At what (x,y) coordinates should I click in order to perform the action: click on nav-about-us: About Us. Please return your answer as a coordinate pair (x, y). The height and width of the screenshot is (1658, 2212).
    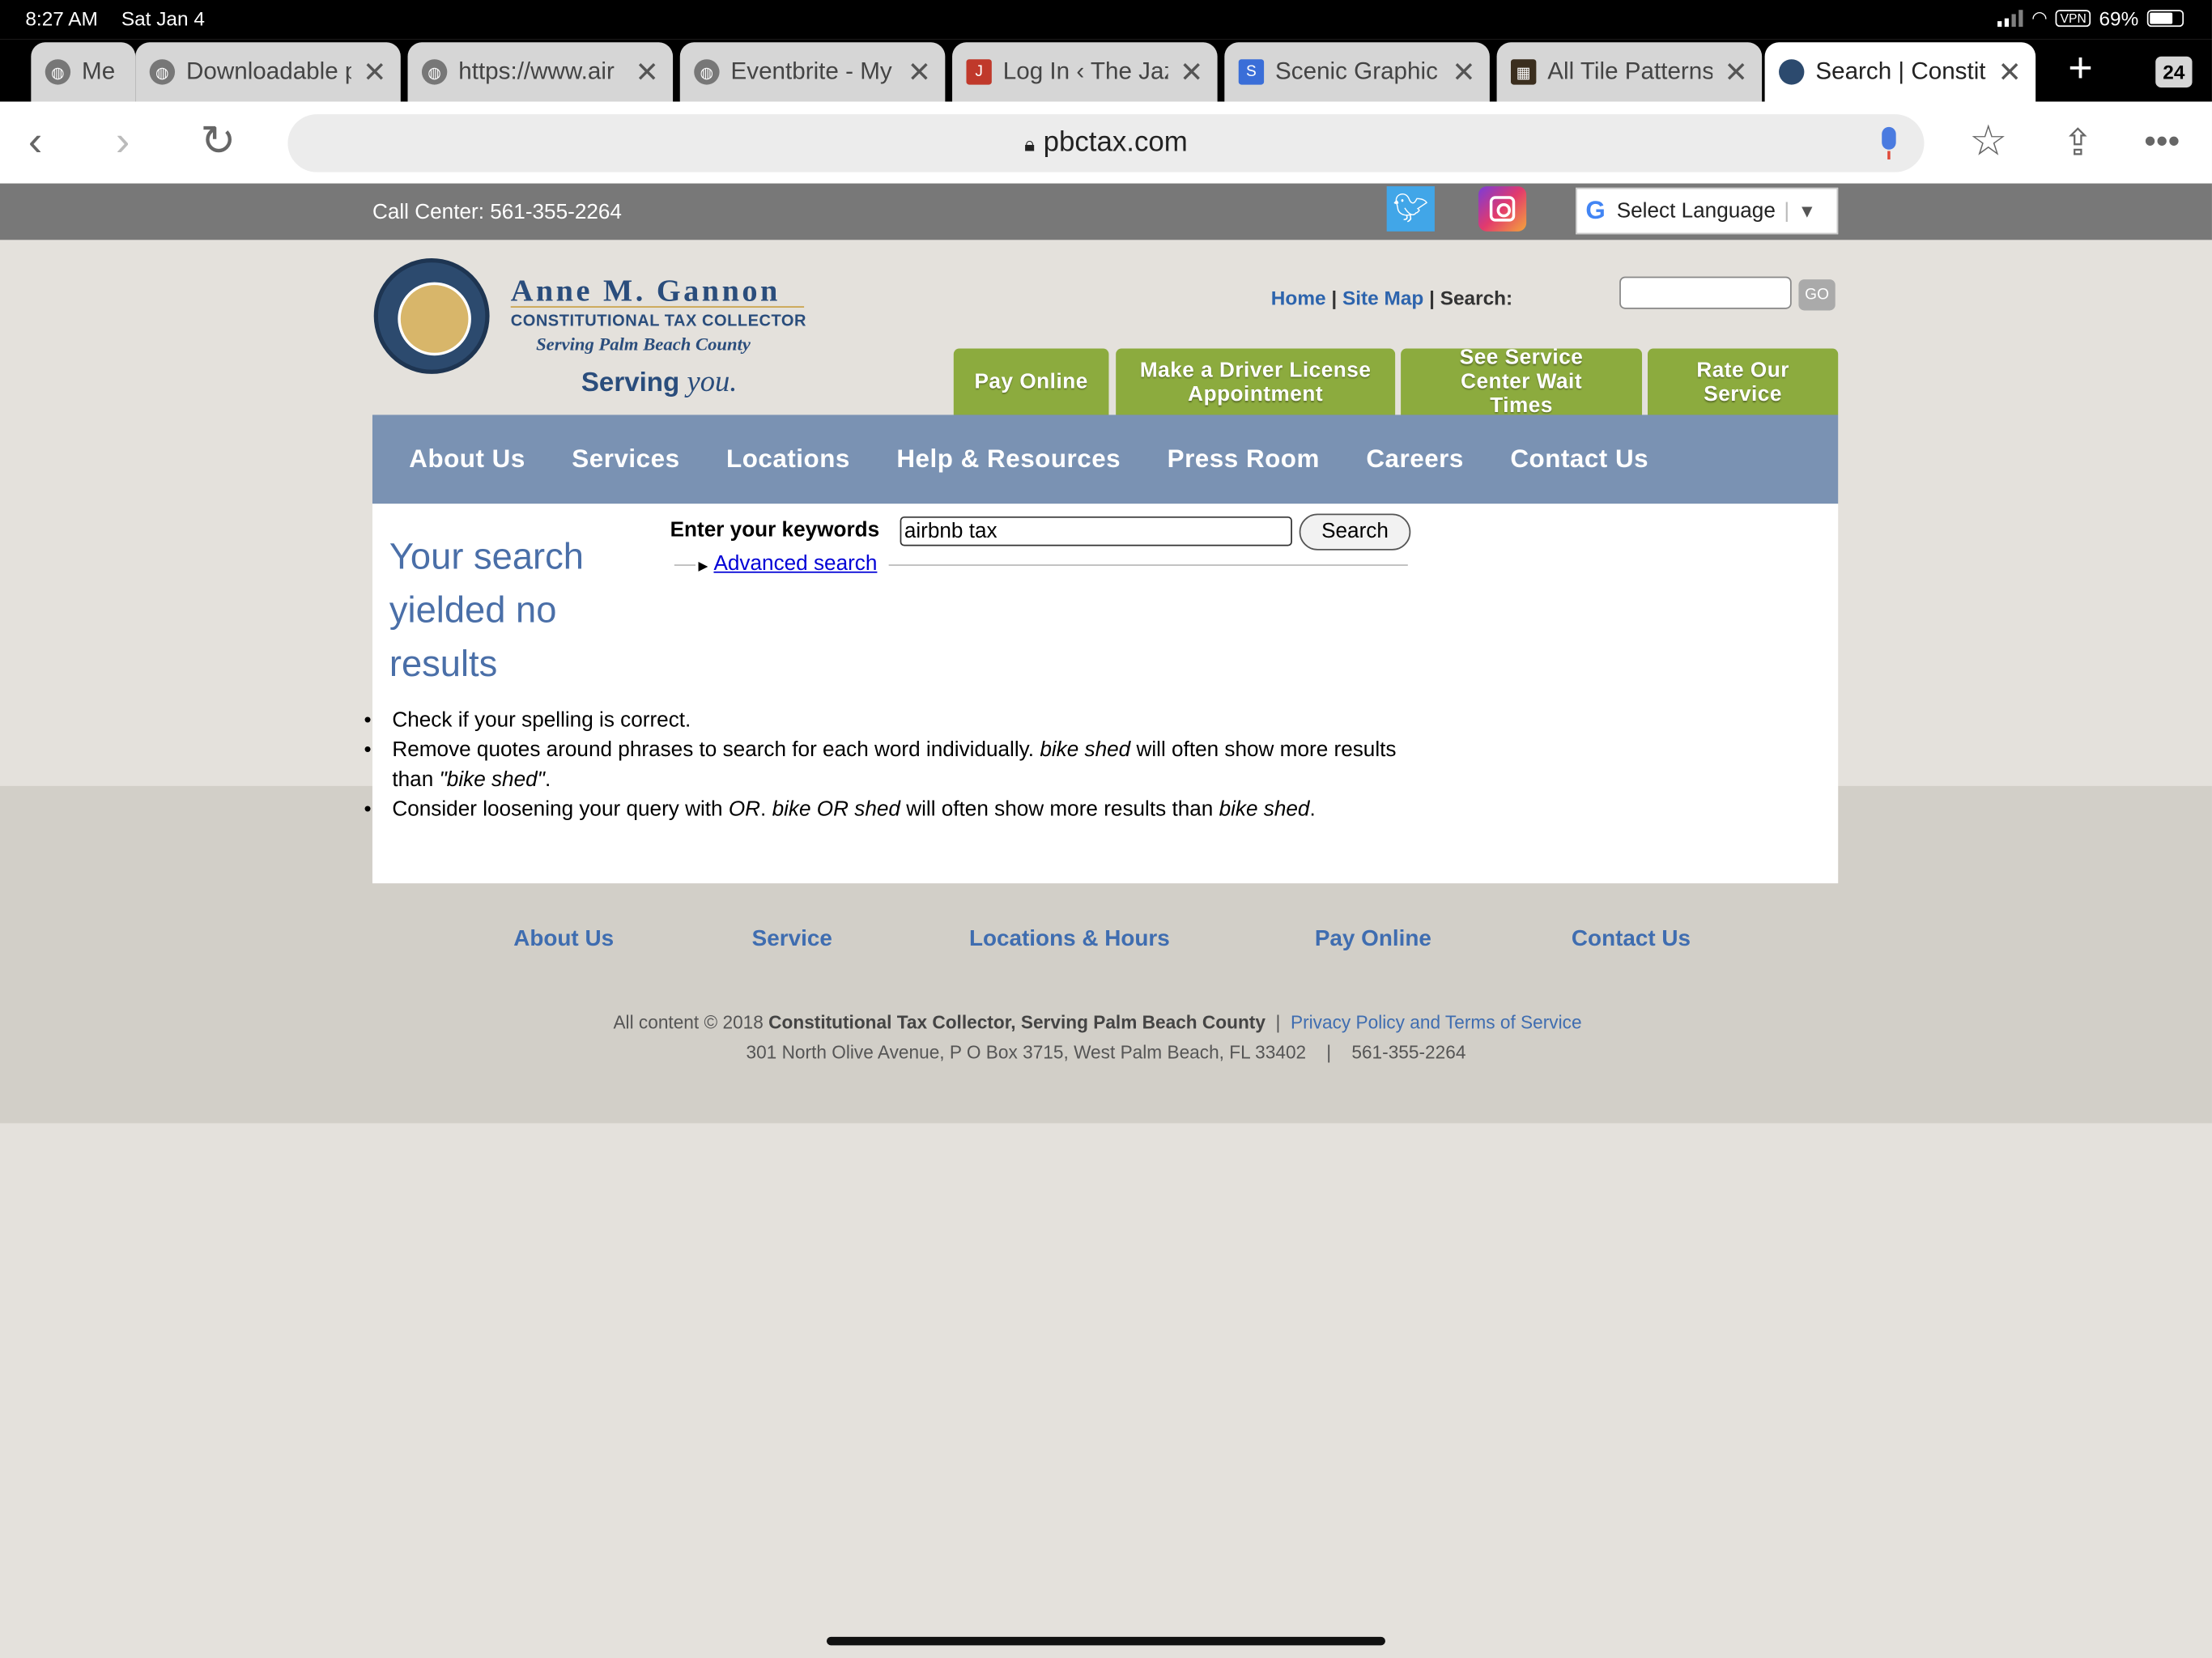
    Looking at the image, I should click on (467, 459).